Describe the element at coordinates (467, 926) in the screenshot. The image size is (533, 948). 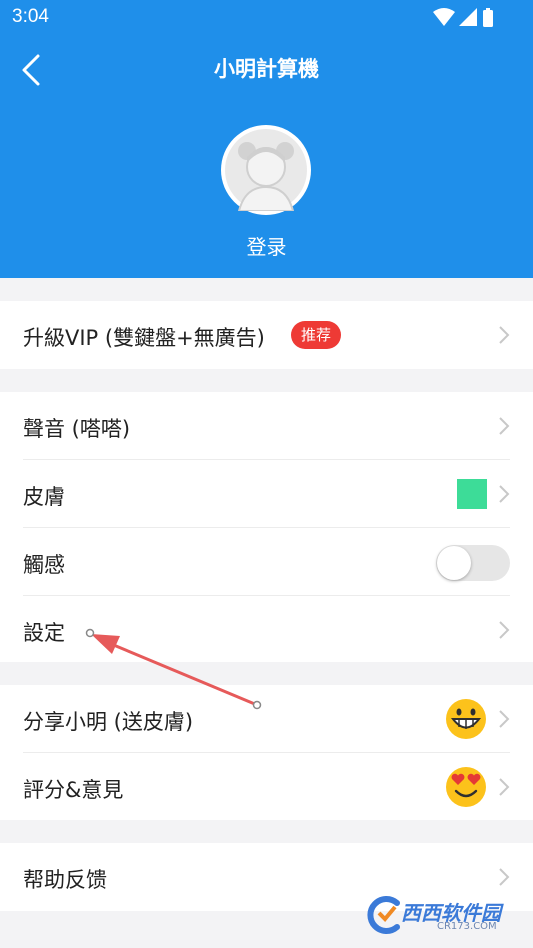
I see `watermark-domain: CR173.COM` at that location.